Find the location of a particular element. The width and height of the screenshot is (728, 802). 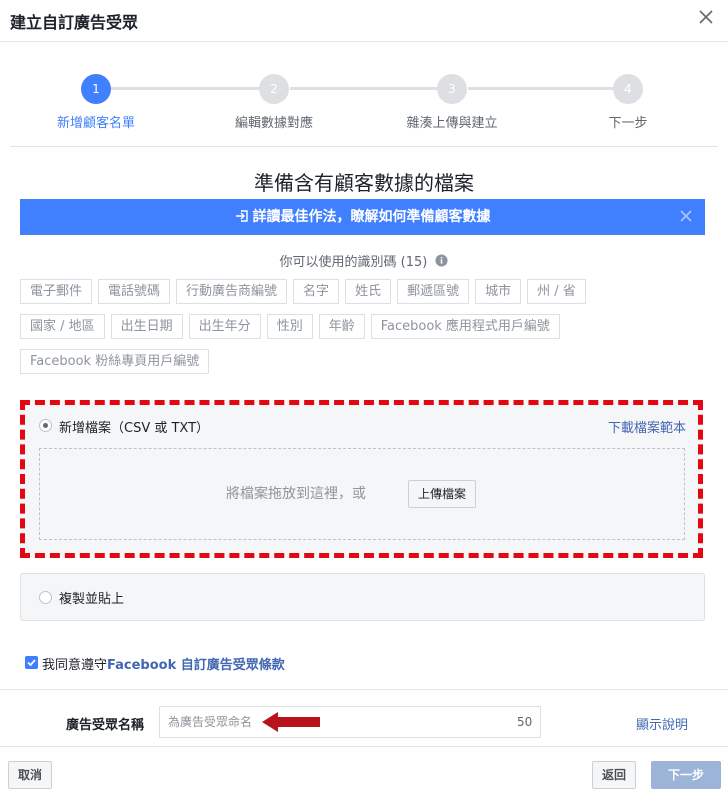

step-3-indicator: 3 is located at coordinates (452, 89).